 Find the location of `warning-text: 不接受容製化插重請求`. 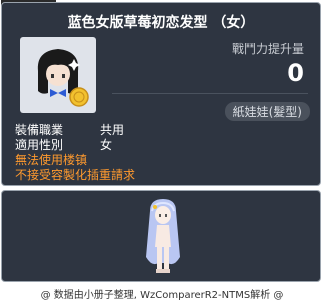

warning-text: 不接受容製化插重請求 is located at coordinates (75, 175).